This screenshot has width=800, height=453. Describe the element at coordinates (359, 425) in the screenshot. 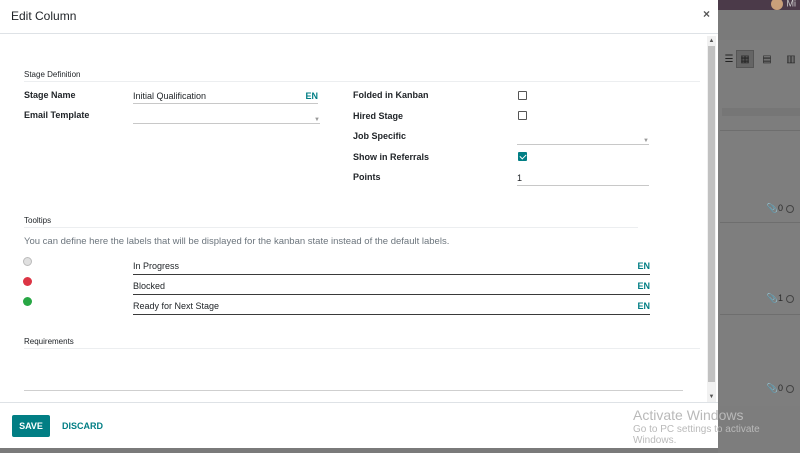

I see `dialog-footer: SAVE DISCARD` at that location.